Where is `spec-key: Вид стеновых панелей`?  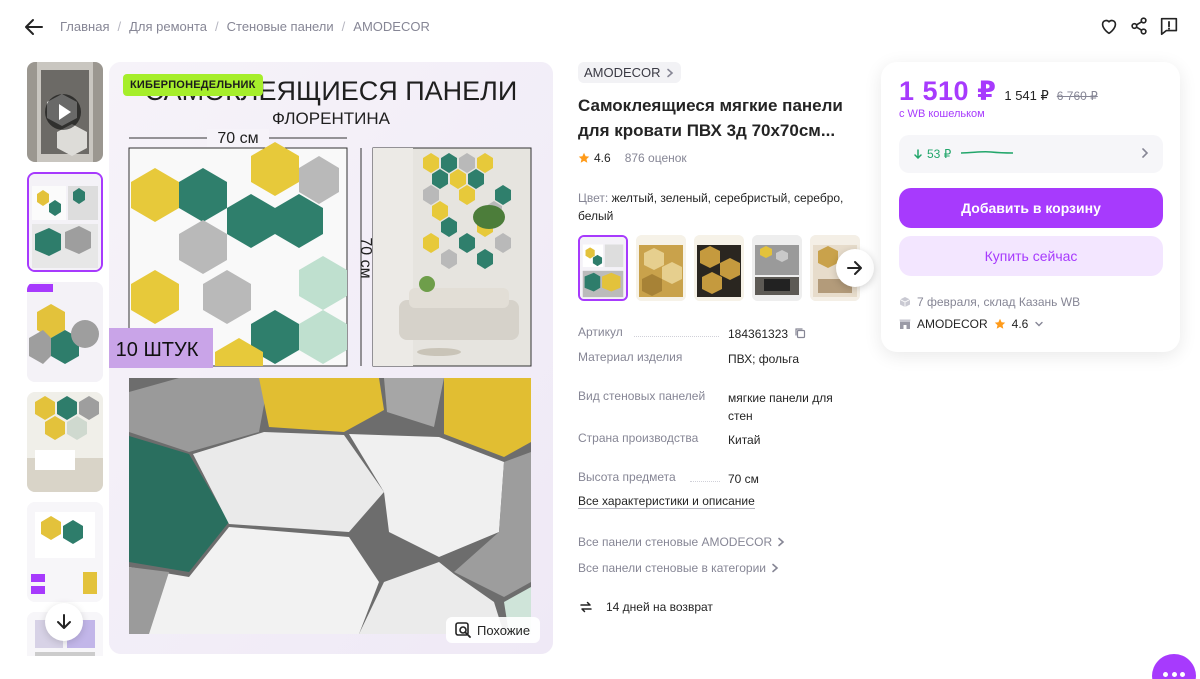
spec-key: Вид стеновых панелей is located at coordinates (642, 396).